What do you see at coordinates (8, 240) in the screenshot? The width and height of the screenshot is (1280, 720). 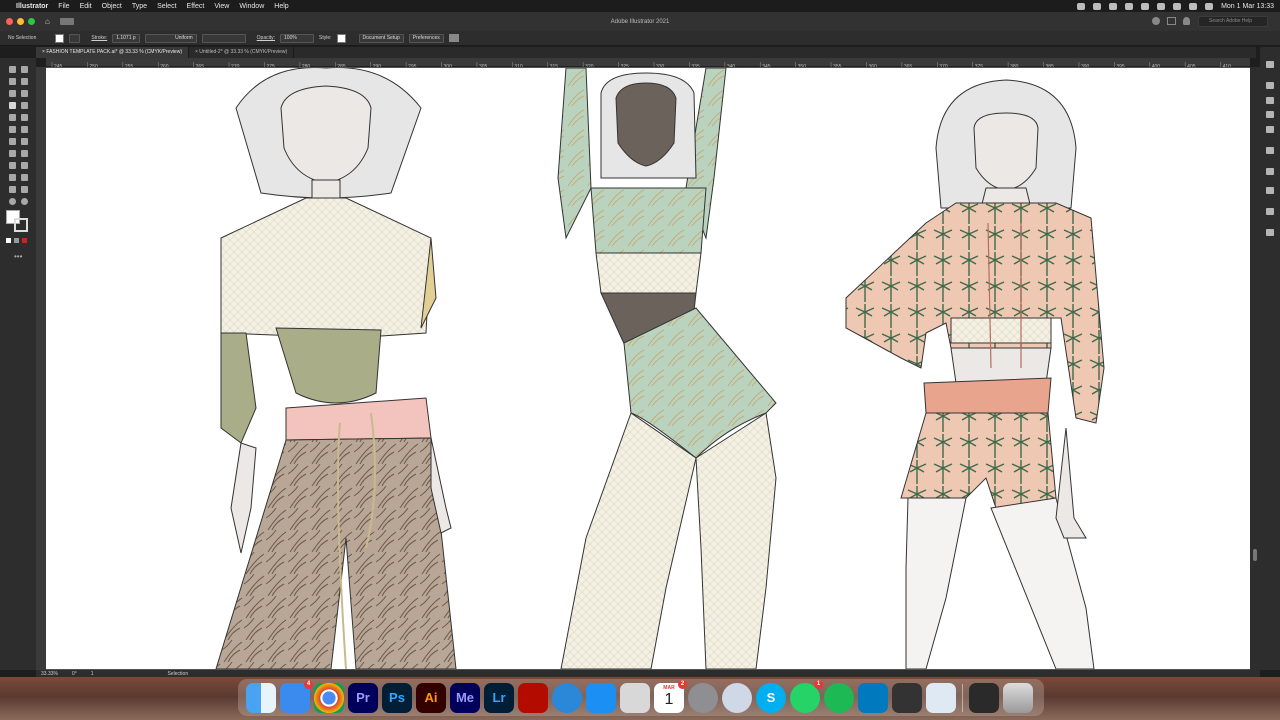 I see `color-mode-icon` at bounding box center [8, 240].